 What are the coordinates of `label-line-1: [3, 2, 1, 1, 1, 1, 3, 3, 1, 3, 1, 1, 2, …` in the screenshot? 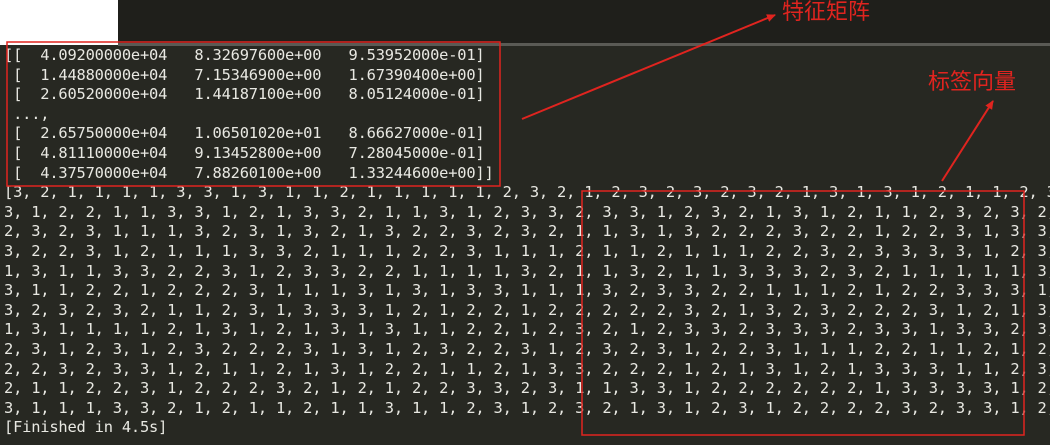 It's located at (527, 192).